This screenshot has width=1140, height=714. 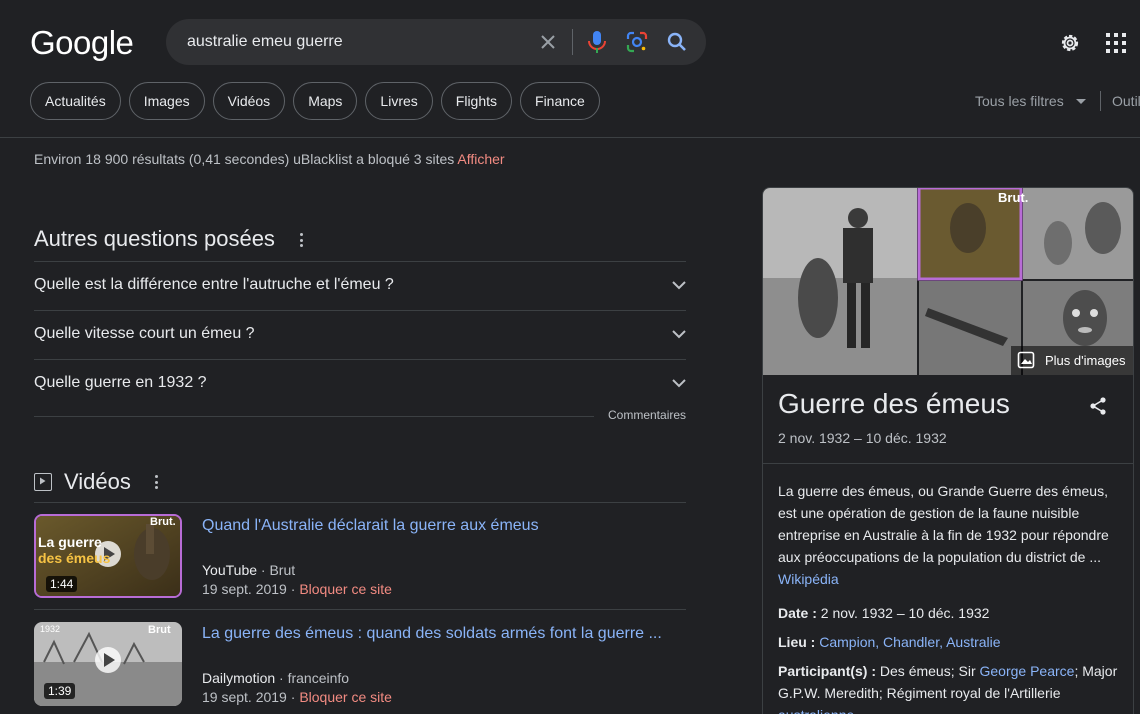 I want to click on more-images-button: Plus d'images, so click(x=1071, y=360).